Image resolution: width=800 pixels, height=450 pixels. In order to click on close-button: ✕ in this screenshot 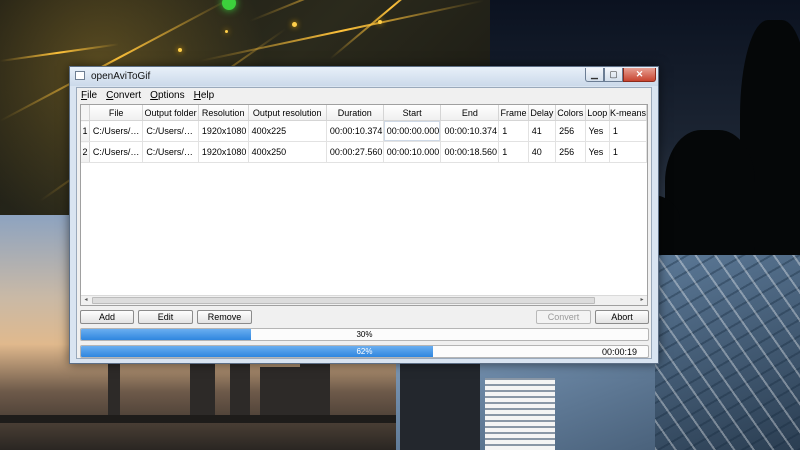, I will do `click(639, 75)`.